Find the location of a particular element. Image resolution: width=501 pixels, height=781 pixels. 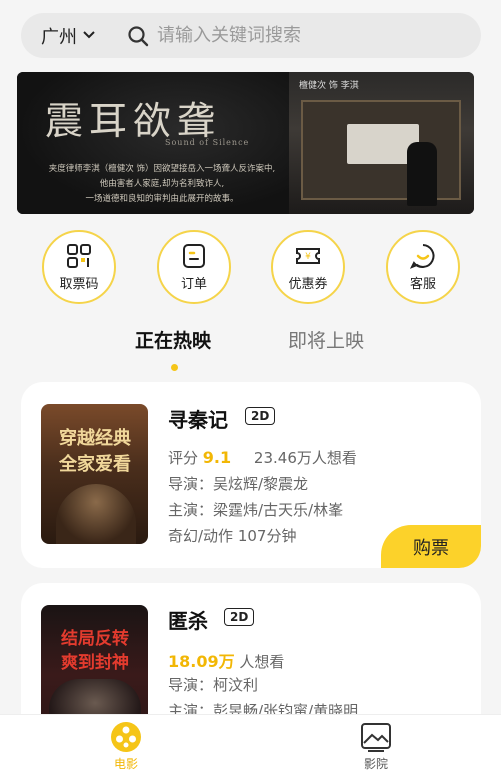

customer-service-label: 客服 is located at coordinates (422, 284).